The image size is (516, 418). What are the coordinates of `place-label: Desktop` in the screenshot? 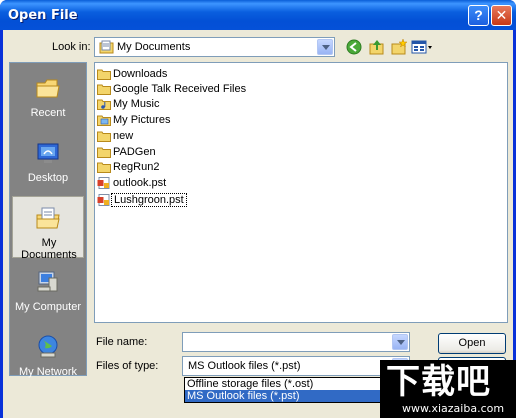 It's located at (48, 178).